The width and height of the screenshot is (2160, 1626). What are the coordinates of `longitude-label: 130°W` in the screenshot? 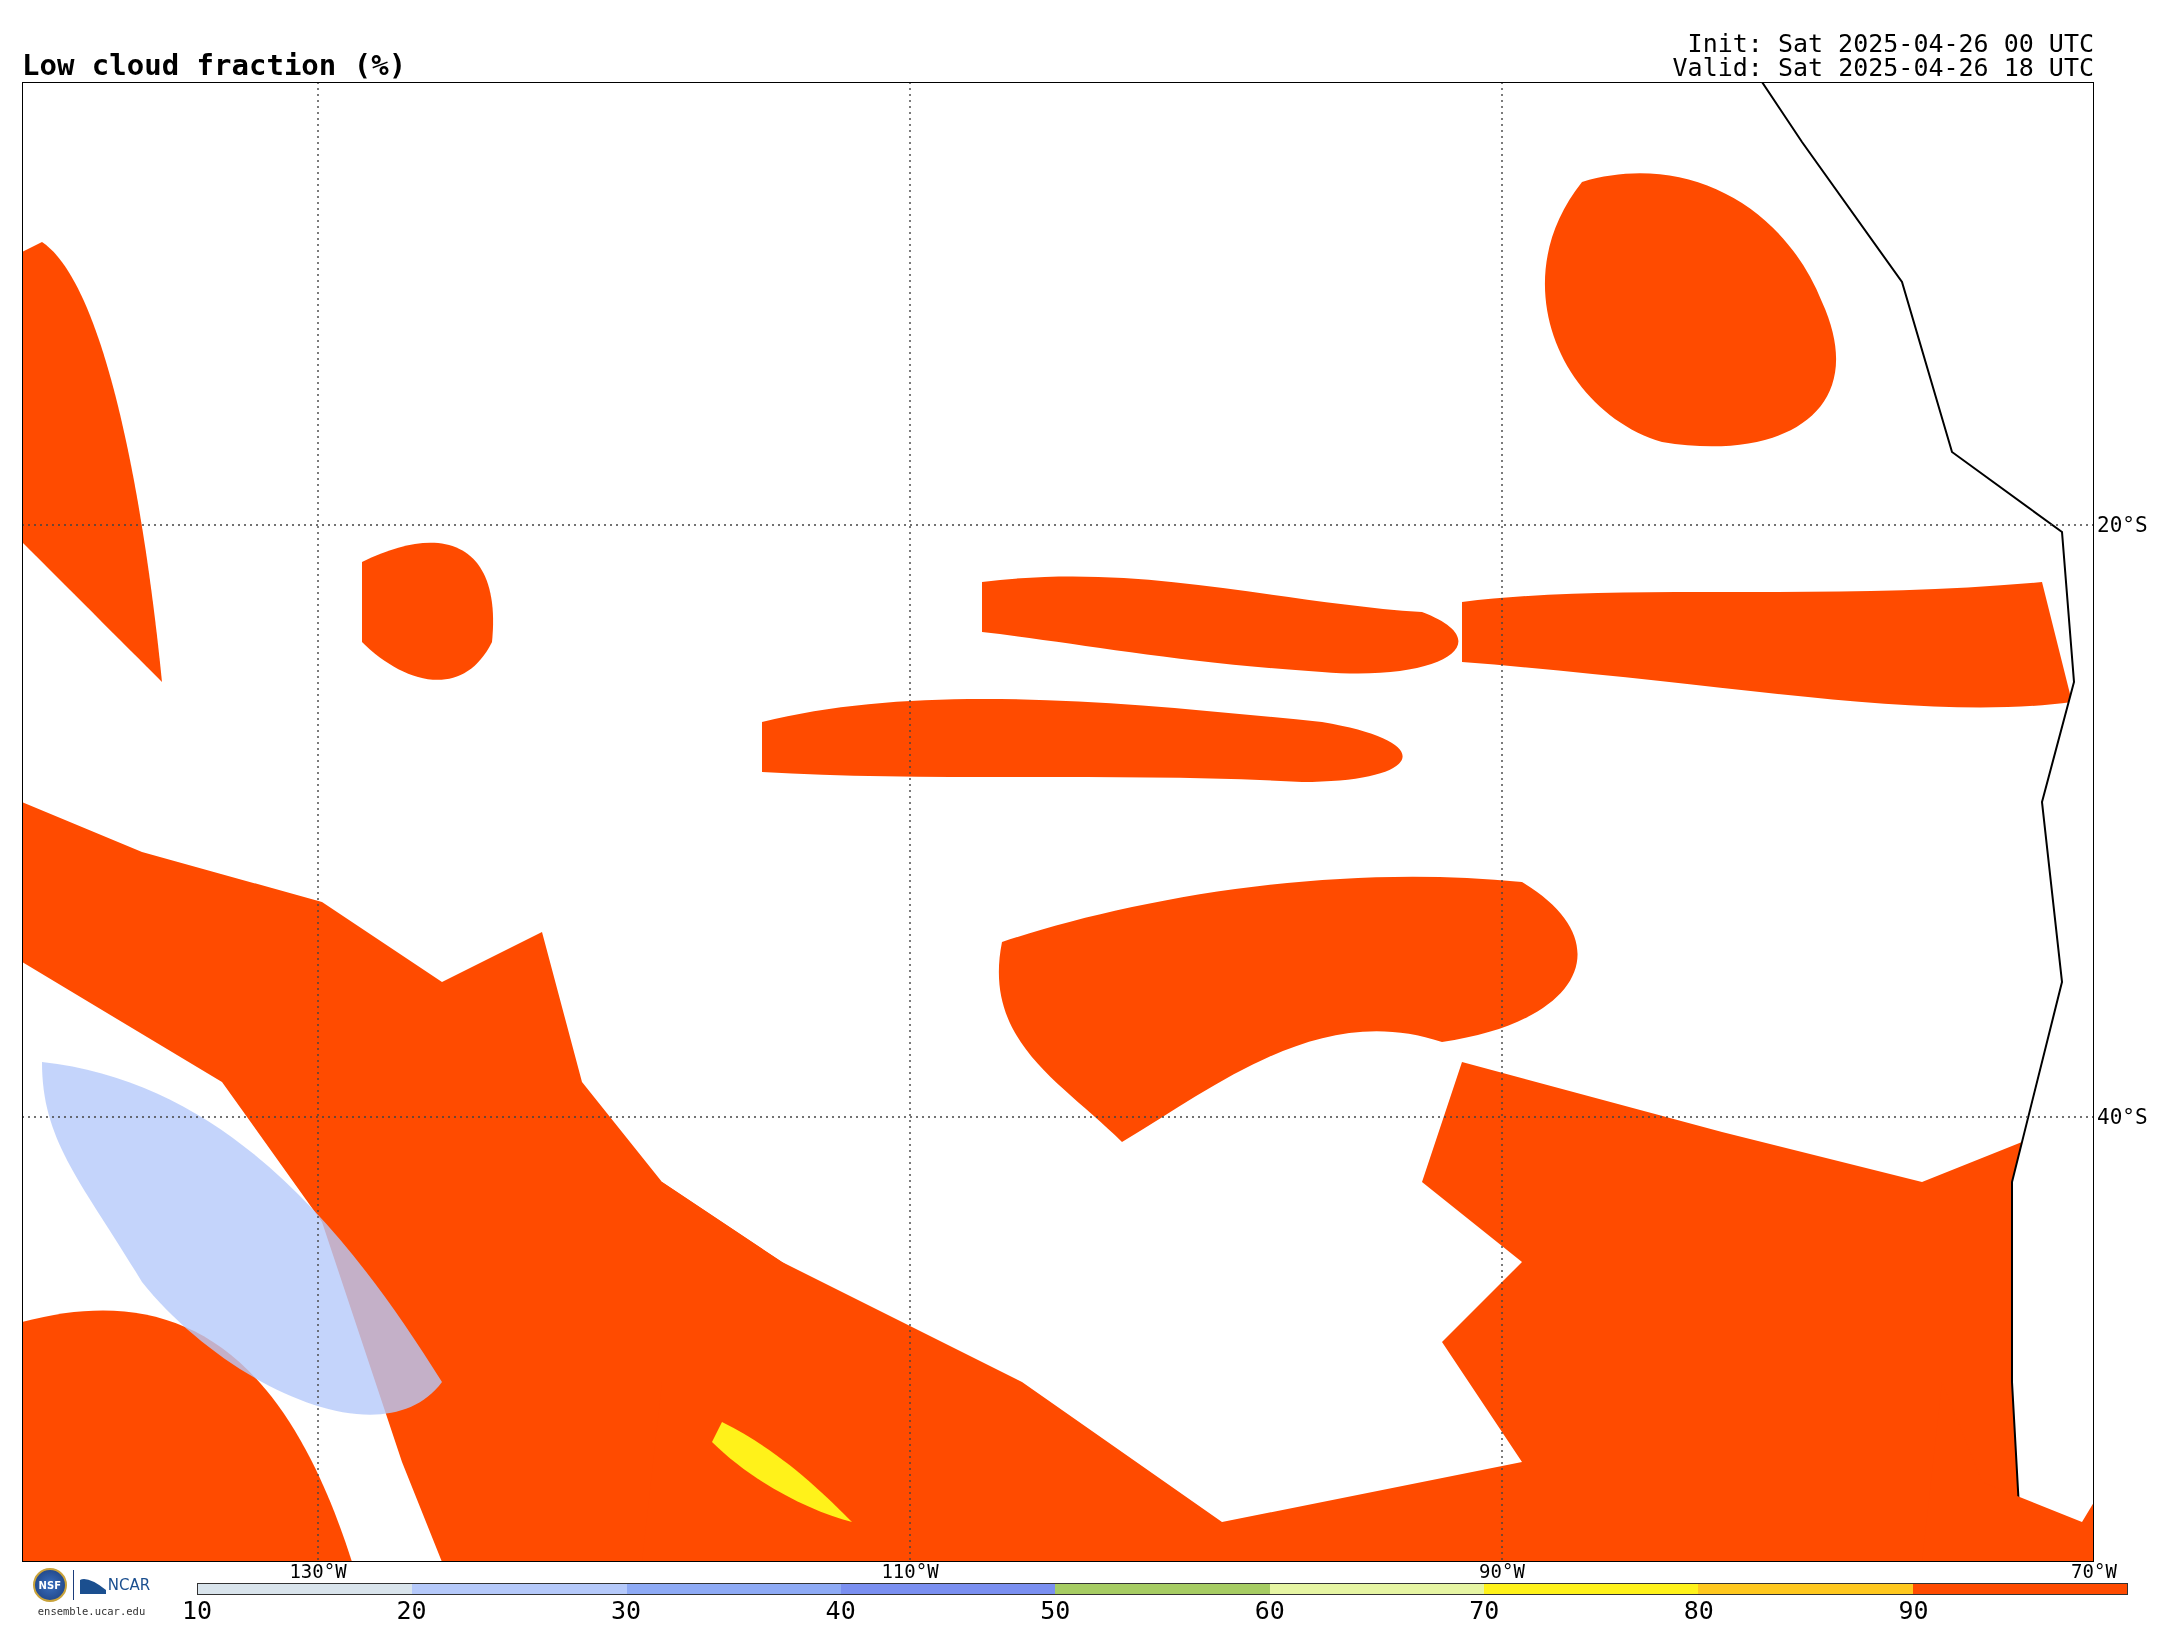 It's located at (318, 1571).